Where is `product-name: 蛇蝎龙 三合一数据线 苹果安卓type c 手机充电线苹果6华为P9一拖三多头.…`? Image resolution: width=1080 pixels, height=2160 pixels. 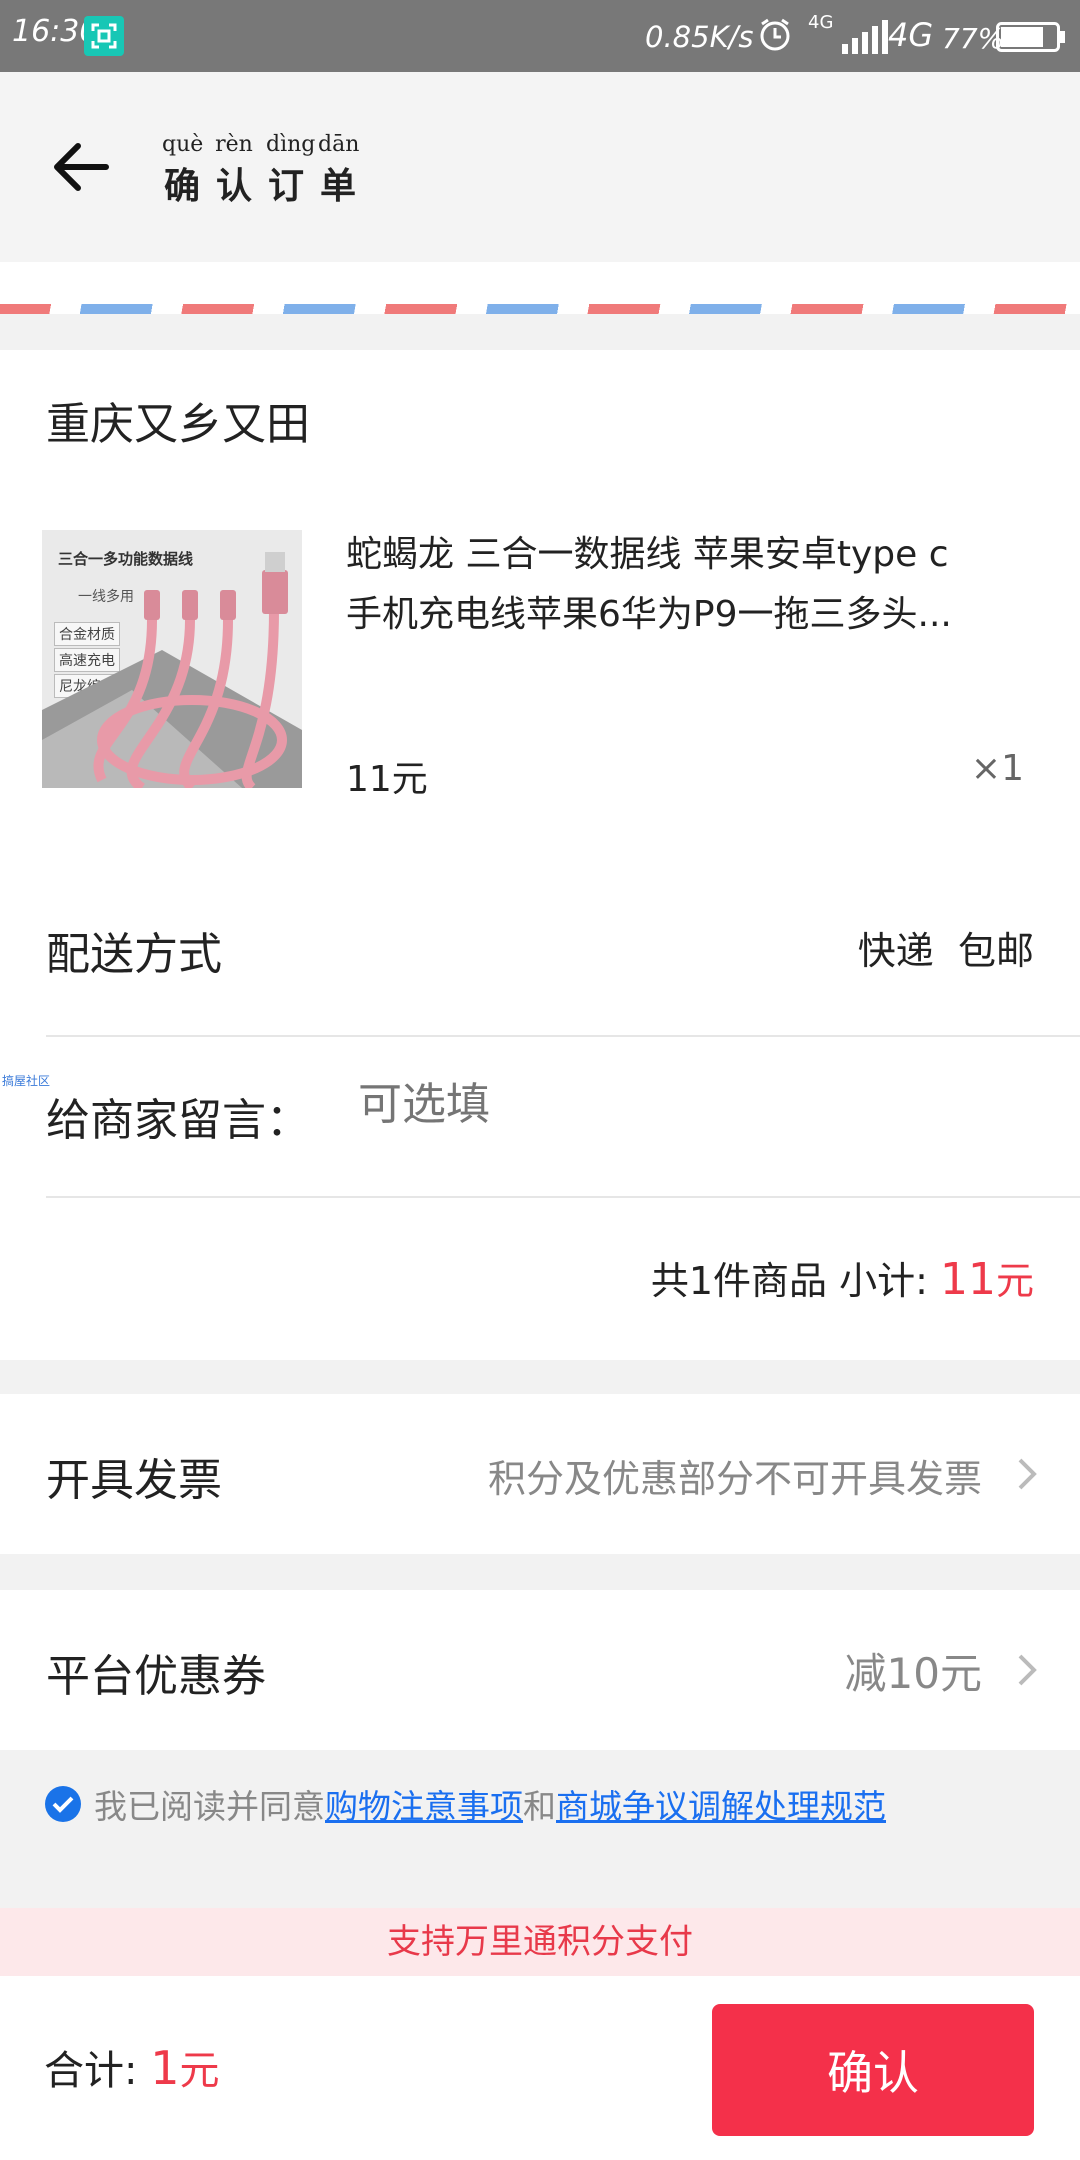
product-name: 蛇蝎龙 三合一数据线 苹果安卓type c 手机充电线苹果6华为P9一拖三多头.… is located at coordinates (686, 585).